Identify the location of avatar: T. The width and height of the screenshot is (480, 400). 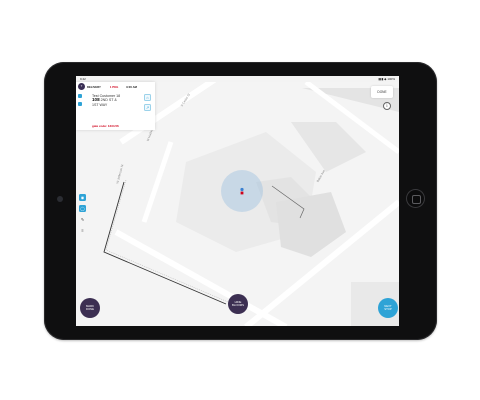
(81, 86).